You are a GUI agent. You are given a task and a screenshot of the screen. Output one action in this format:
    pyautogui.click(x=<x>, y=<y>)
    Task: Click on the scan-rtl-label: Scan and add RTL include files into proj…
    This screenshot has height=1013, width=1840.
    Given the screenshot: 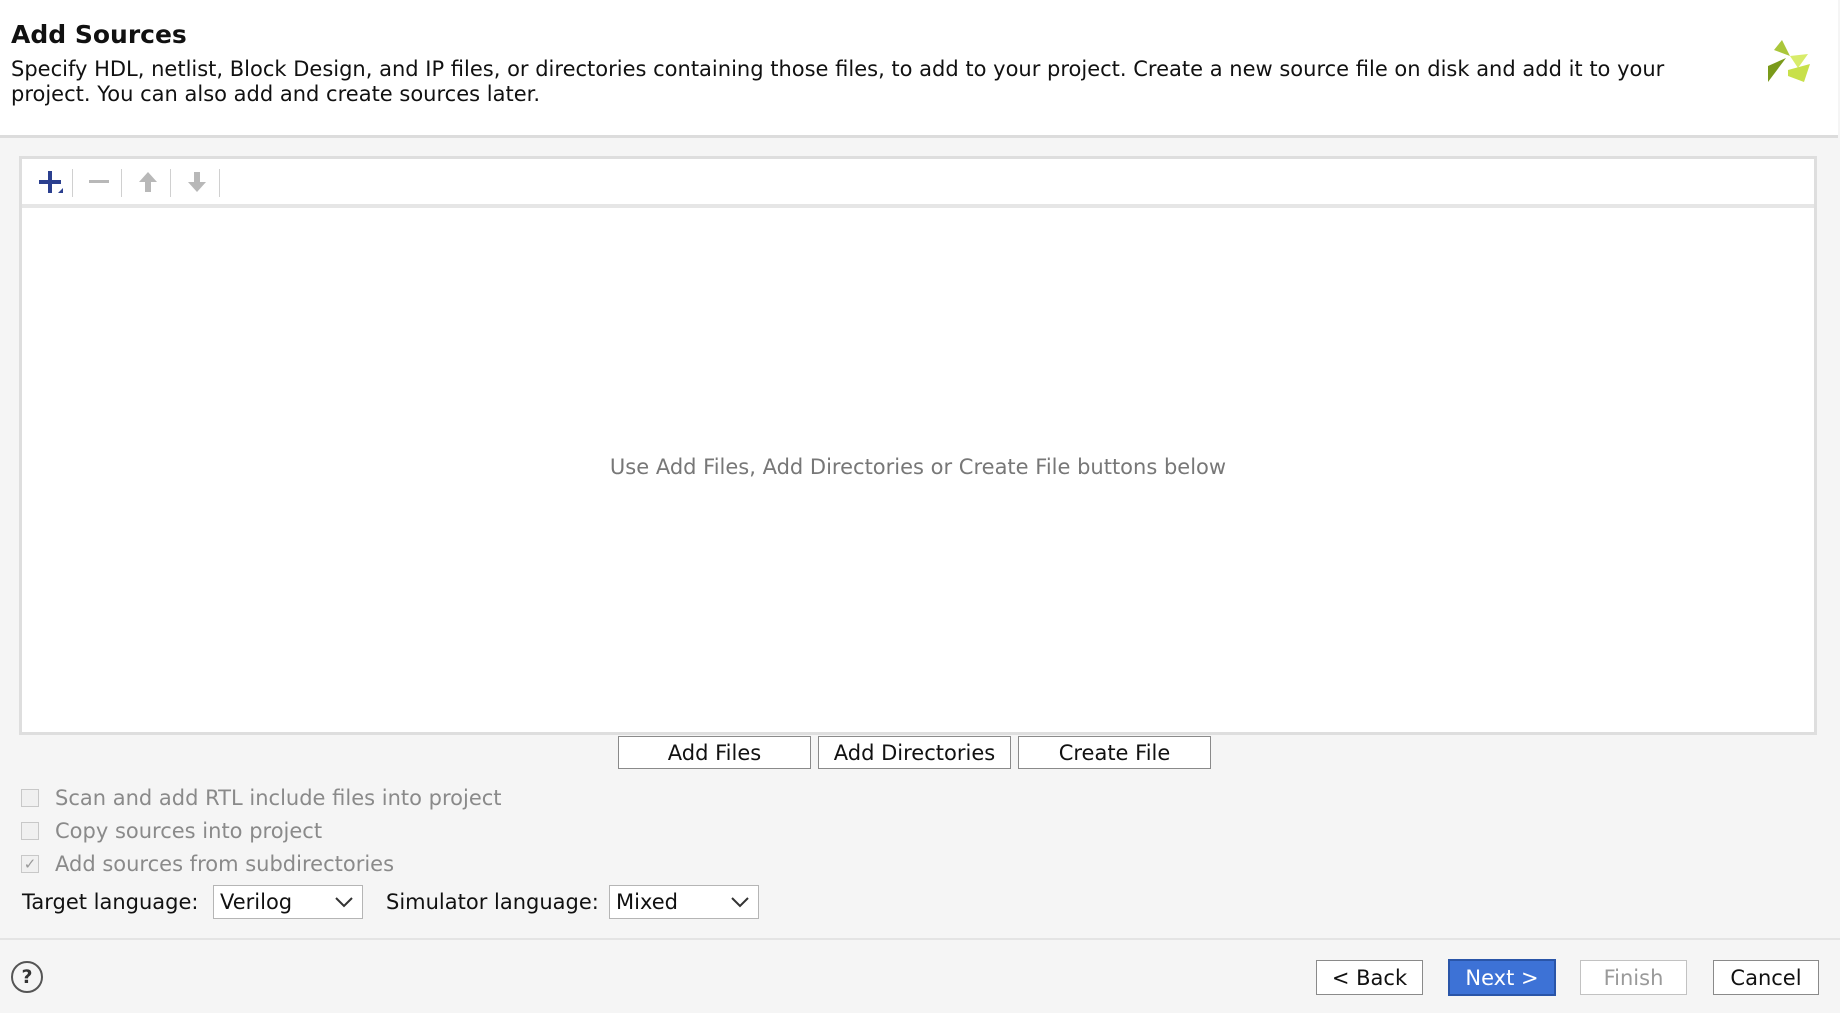 What is the action you would take?
    pyautogui.click(x=278, y=798)
    